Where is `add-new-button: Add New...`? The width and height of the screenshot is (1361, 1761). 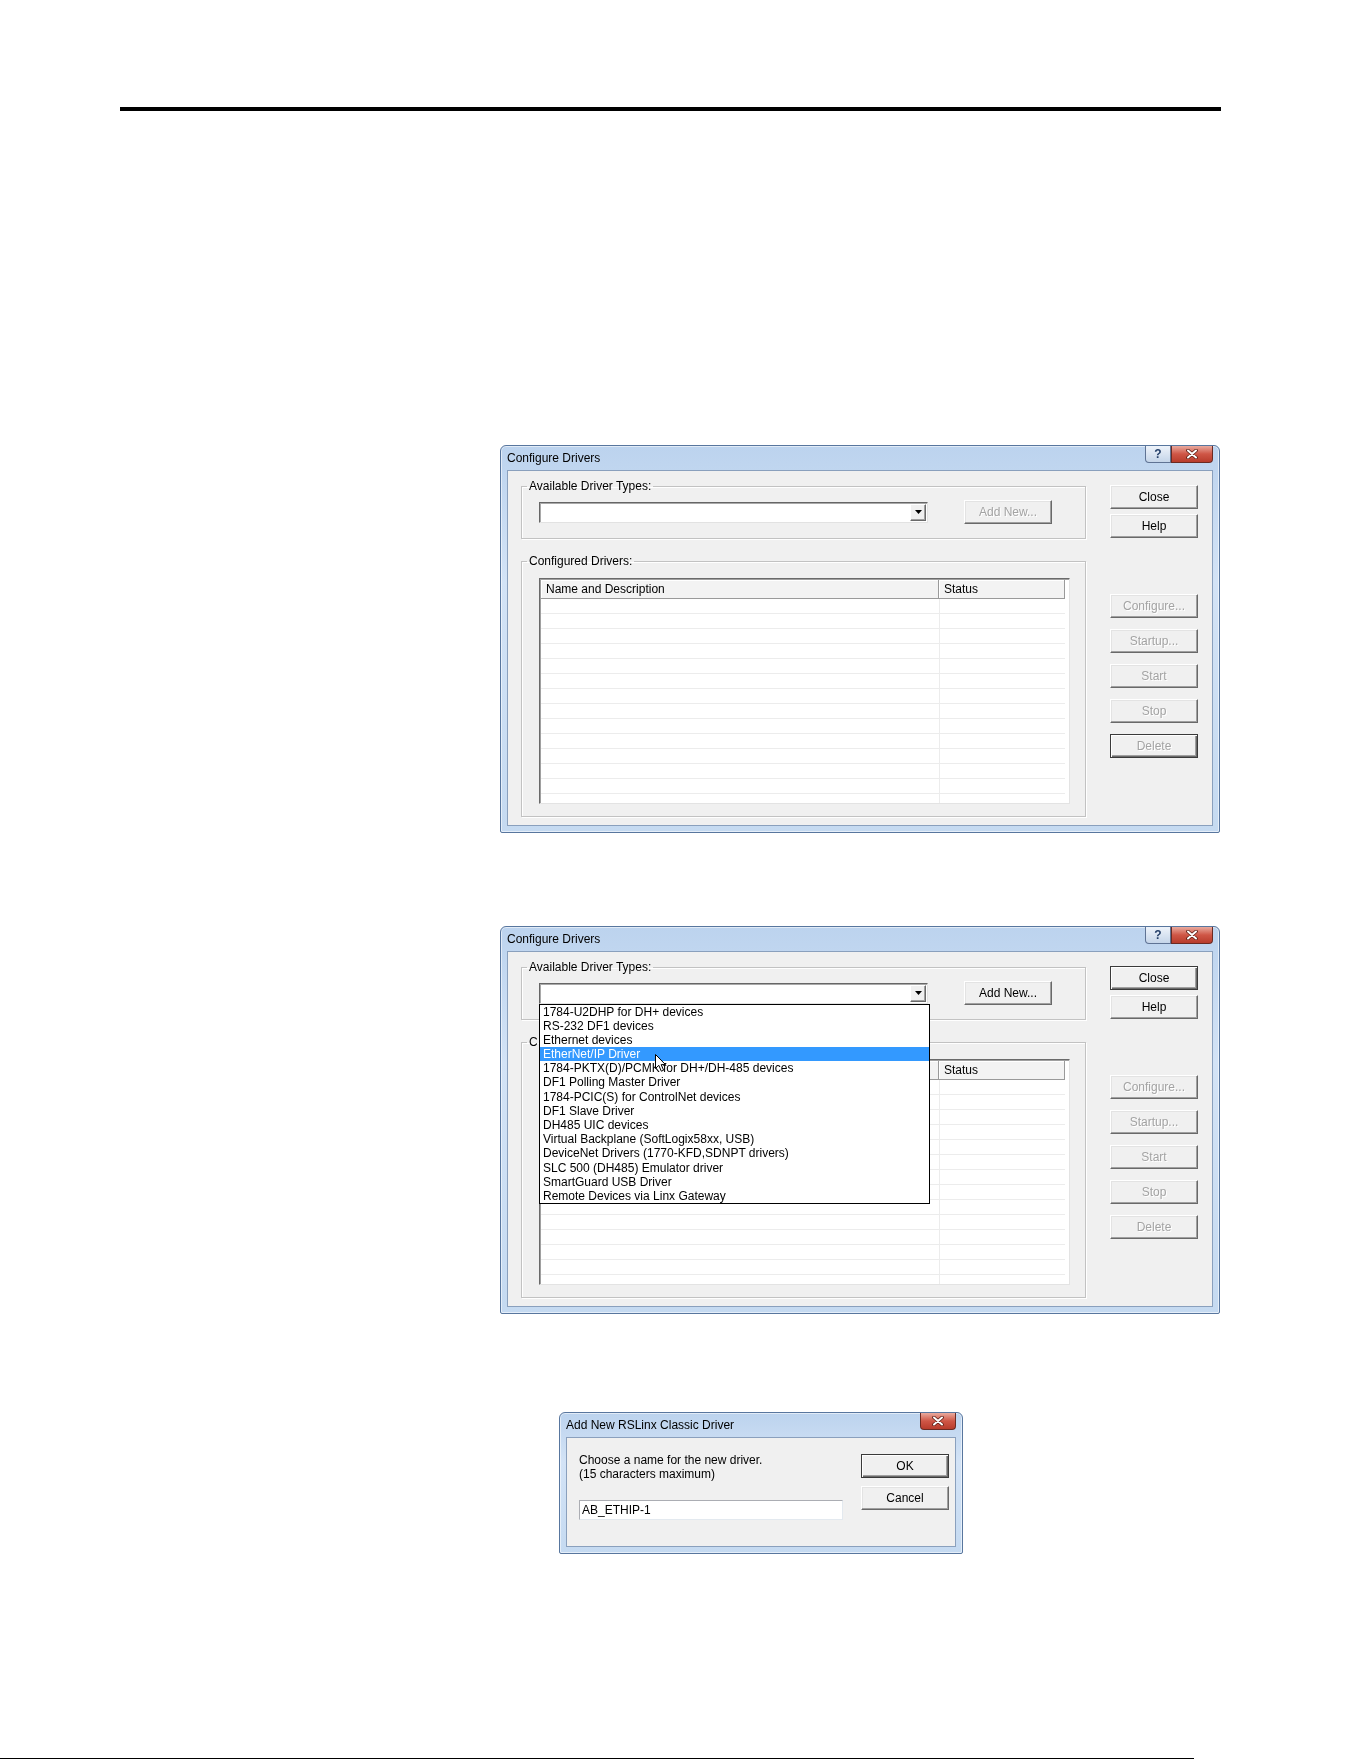 add-new-button: Add New... is located at coordinates (1008, 993).